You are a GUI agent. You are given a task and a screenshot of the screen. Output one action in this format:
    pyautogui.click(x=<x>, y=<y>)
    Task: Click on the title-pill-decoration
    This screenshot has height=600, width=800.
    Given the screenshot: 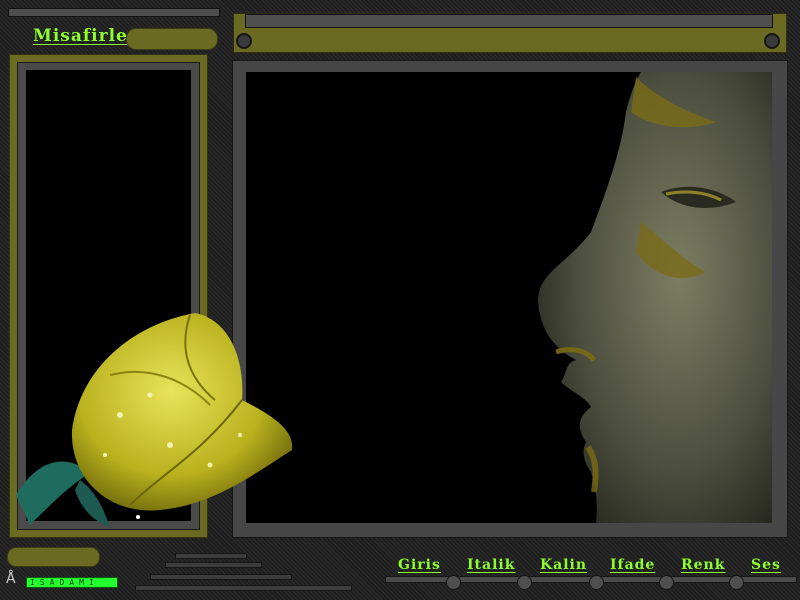 What is the action you would take?
    pyautogui.click(x=172, y=39)
    